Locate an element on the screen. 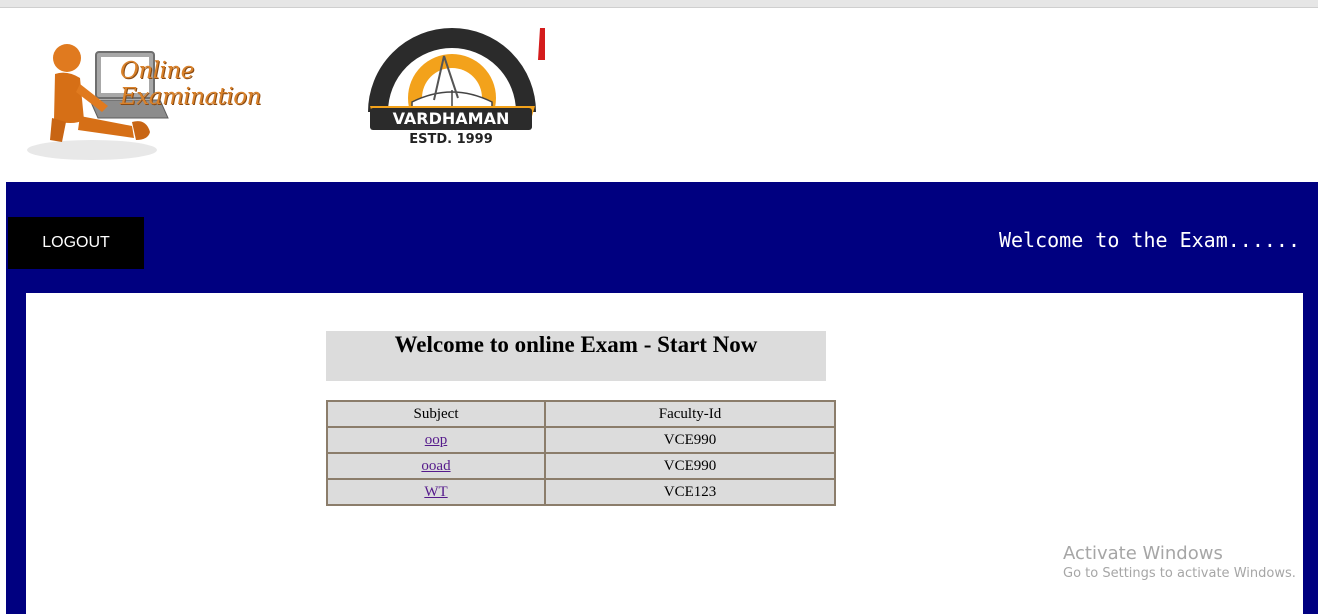 Image resolution: width=1318 pixels, height=614 pixels. subject-link-wt: WT is located at coordinates (435, 492).